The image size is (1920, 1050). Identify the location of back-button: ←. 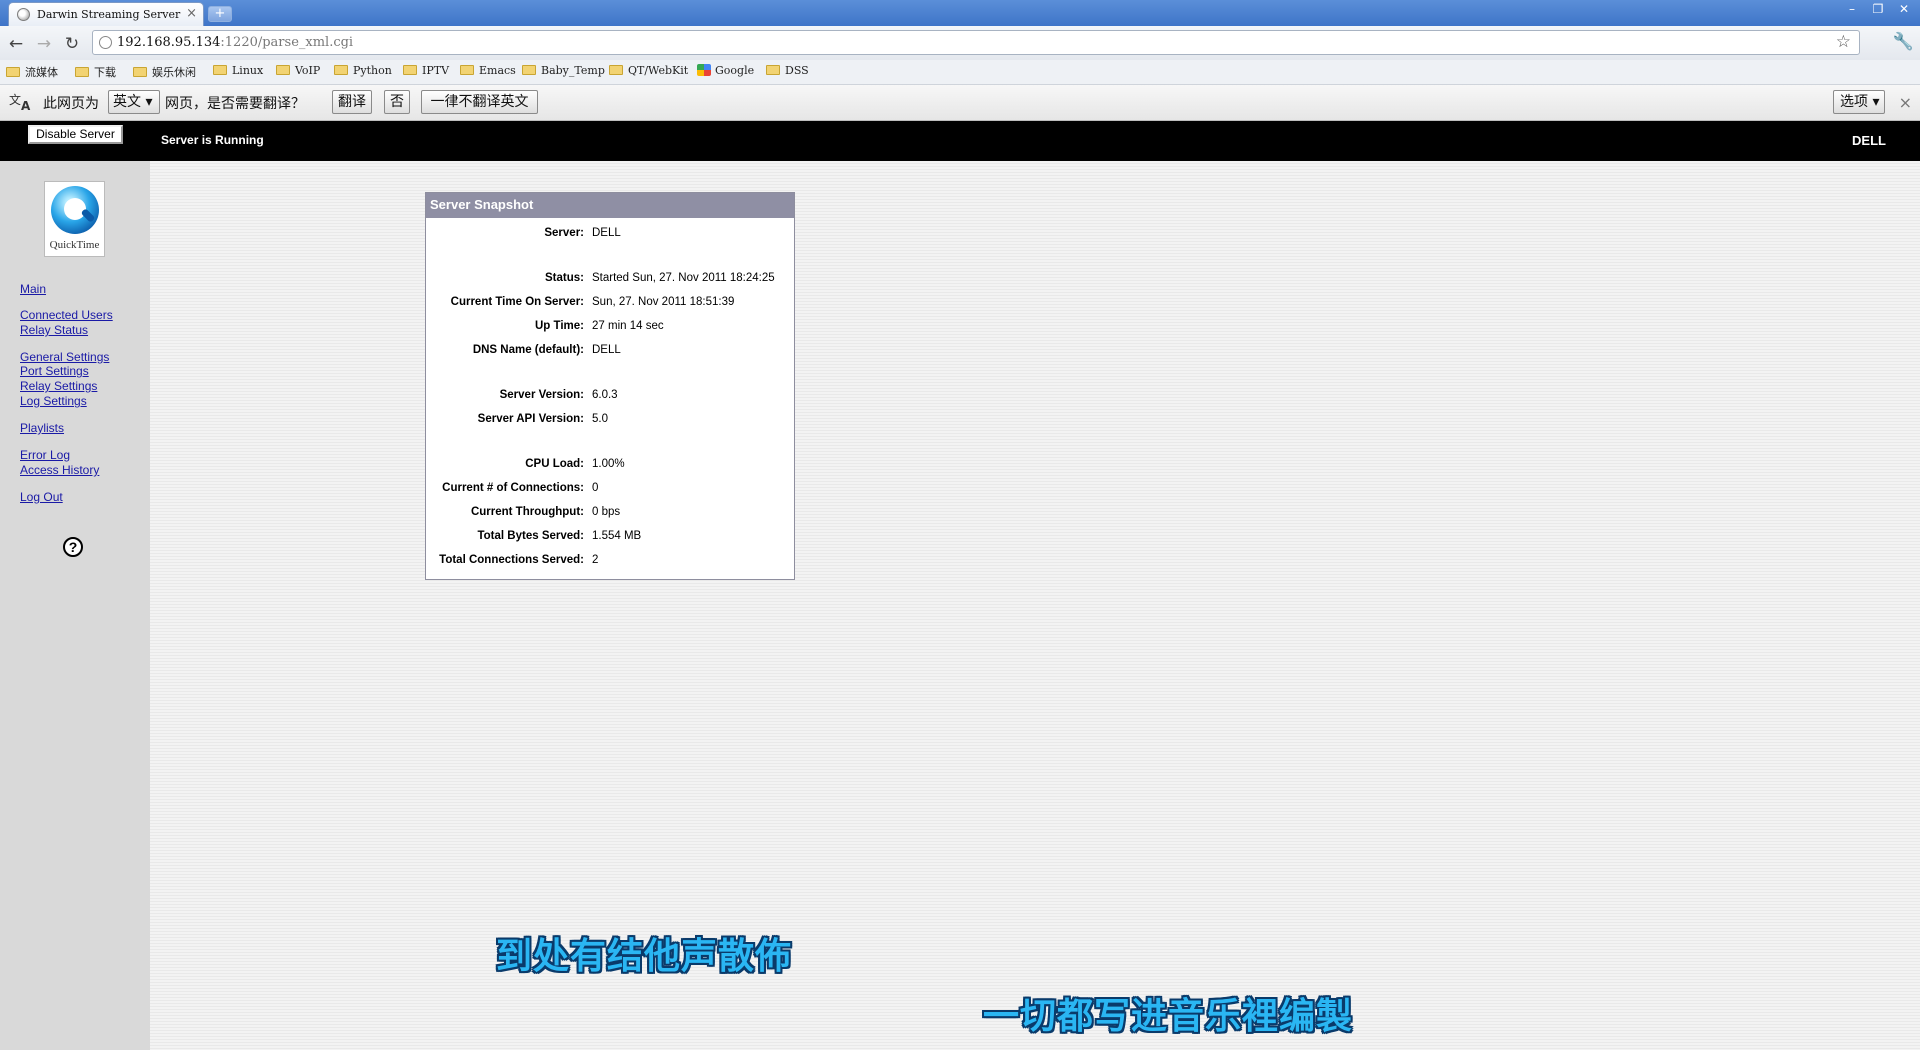
(16, 44).